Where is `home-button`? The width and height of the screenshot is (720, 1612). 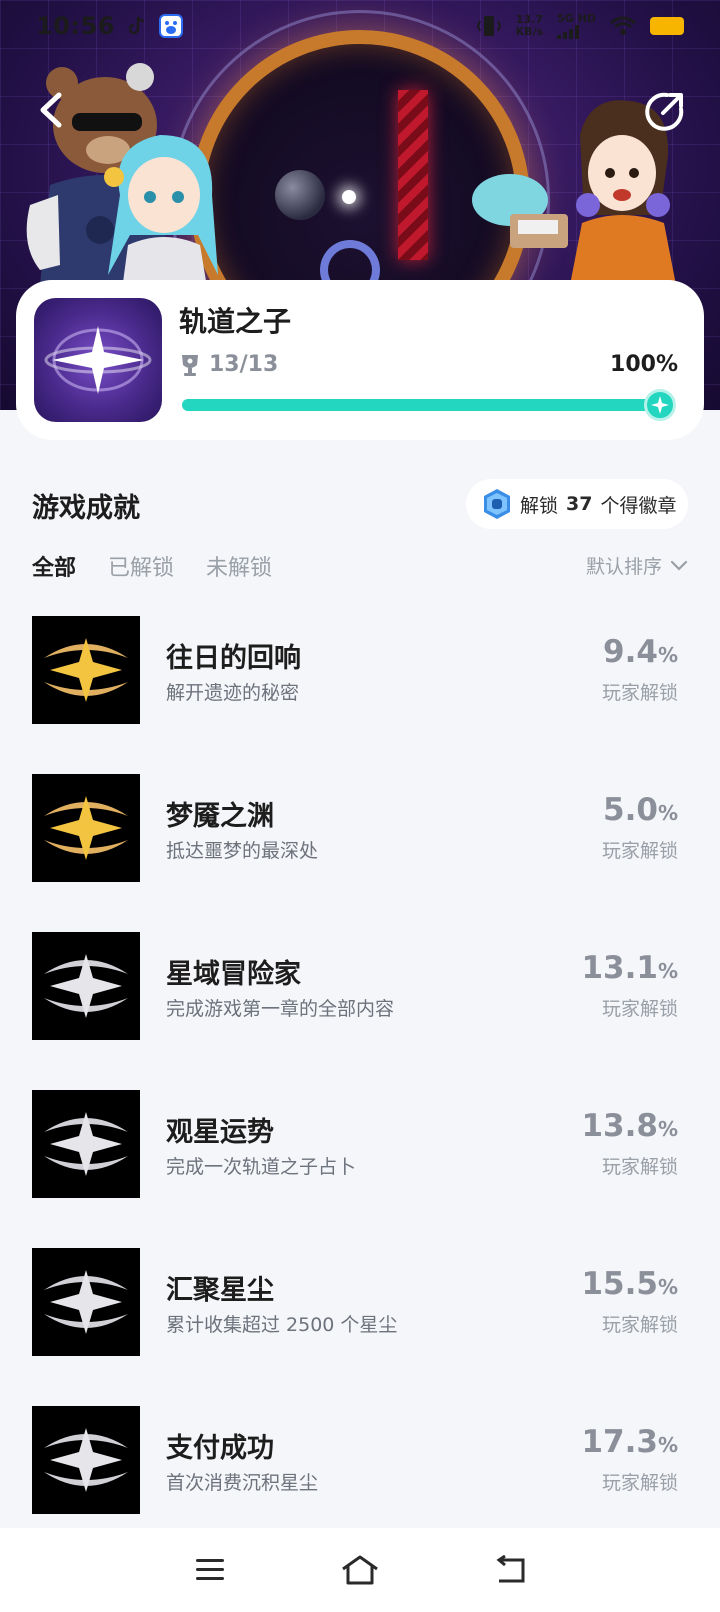
home-button is located at coordinates (360, 1570).